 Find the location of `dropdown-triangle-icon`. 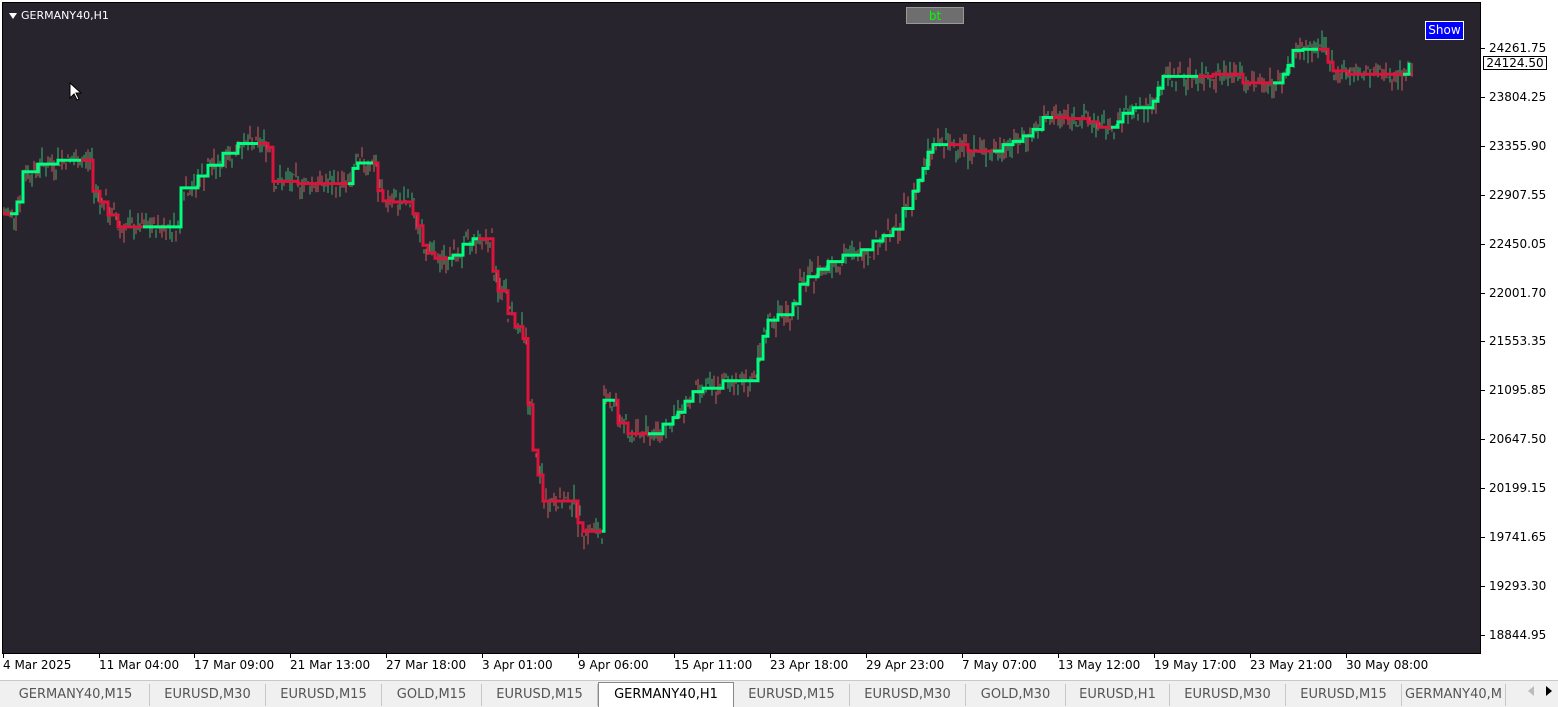

dropdown-triangle-icon is located at coordinates (13, 15).